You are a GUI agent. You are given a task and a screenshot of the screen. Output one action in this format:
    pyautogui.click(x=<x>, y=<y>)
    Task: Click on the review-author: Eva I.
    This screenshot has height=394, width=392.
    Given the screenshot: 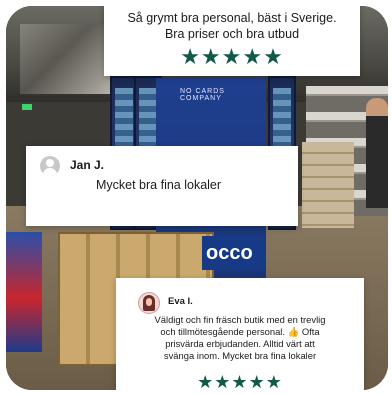 What is the action you would take?
    pyautogui.click(x=180, y=301)
    